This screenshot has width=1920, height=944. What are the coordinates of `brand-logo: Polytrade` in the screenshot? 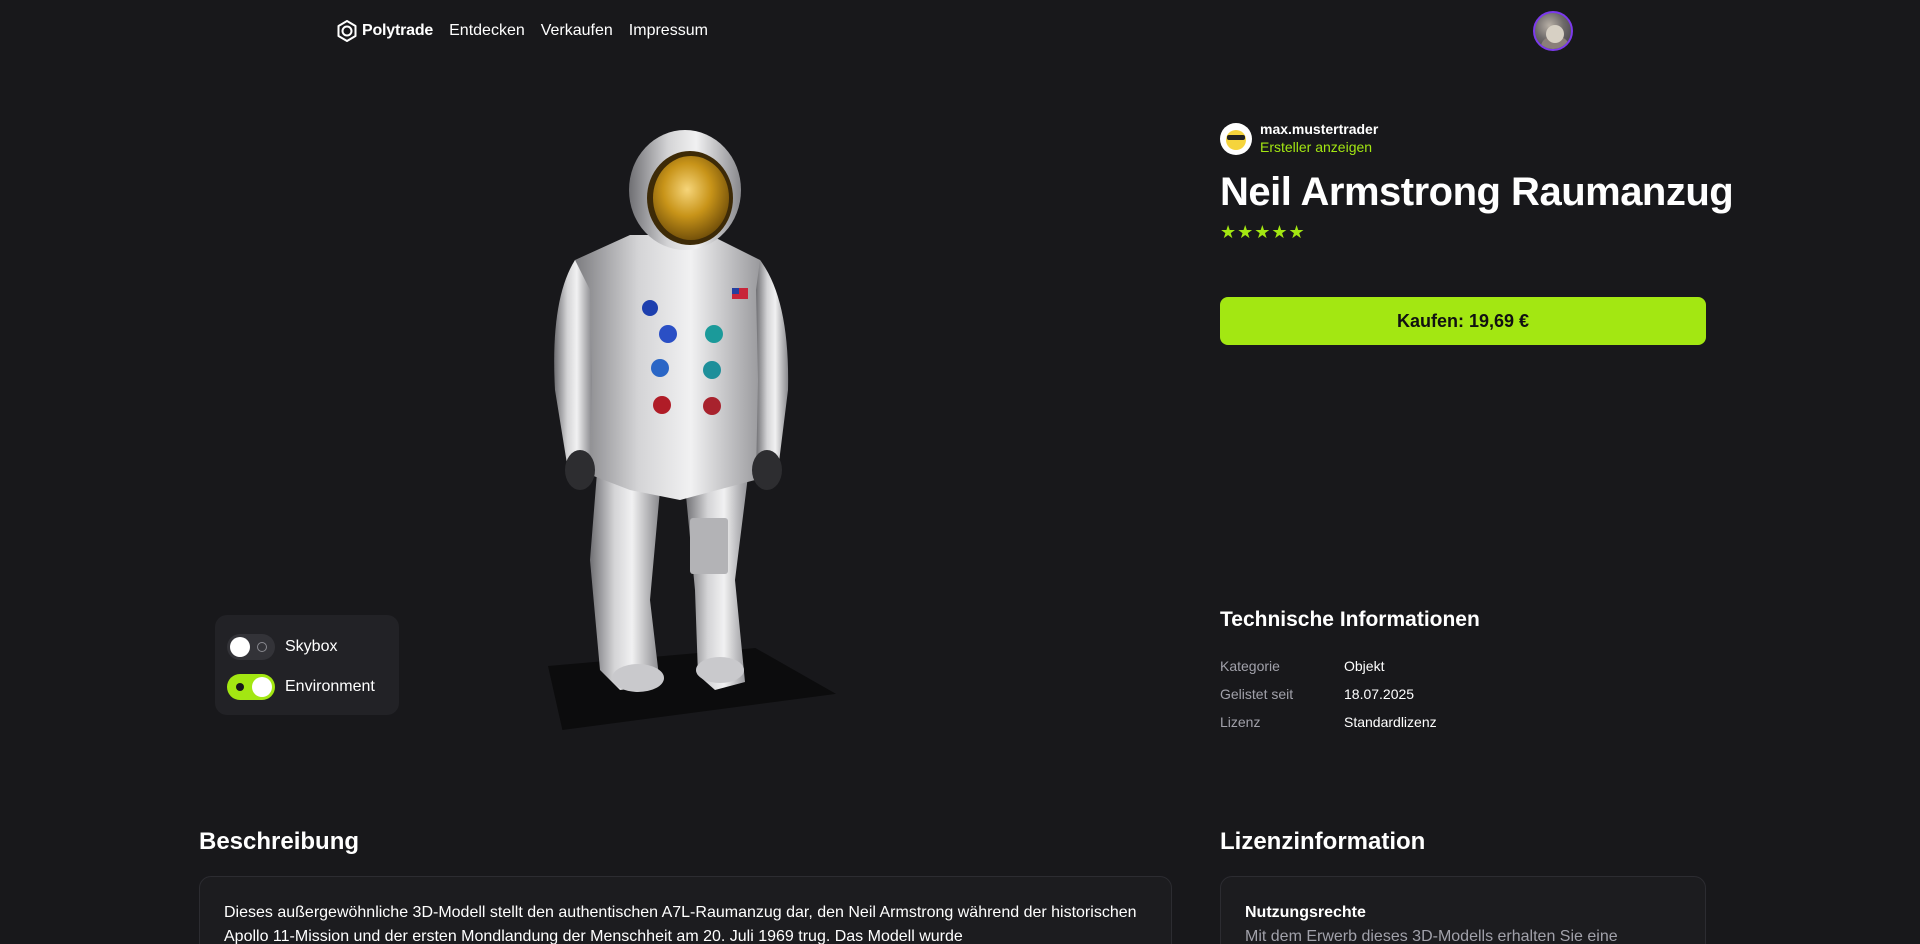 It's located at (384, 31).